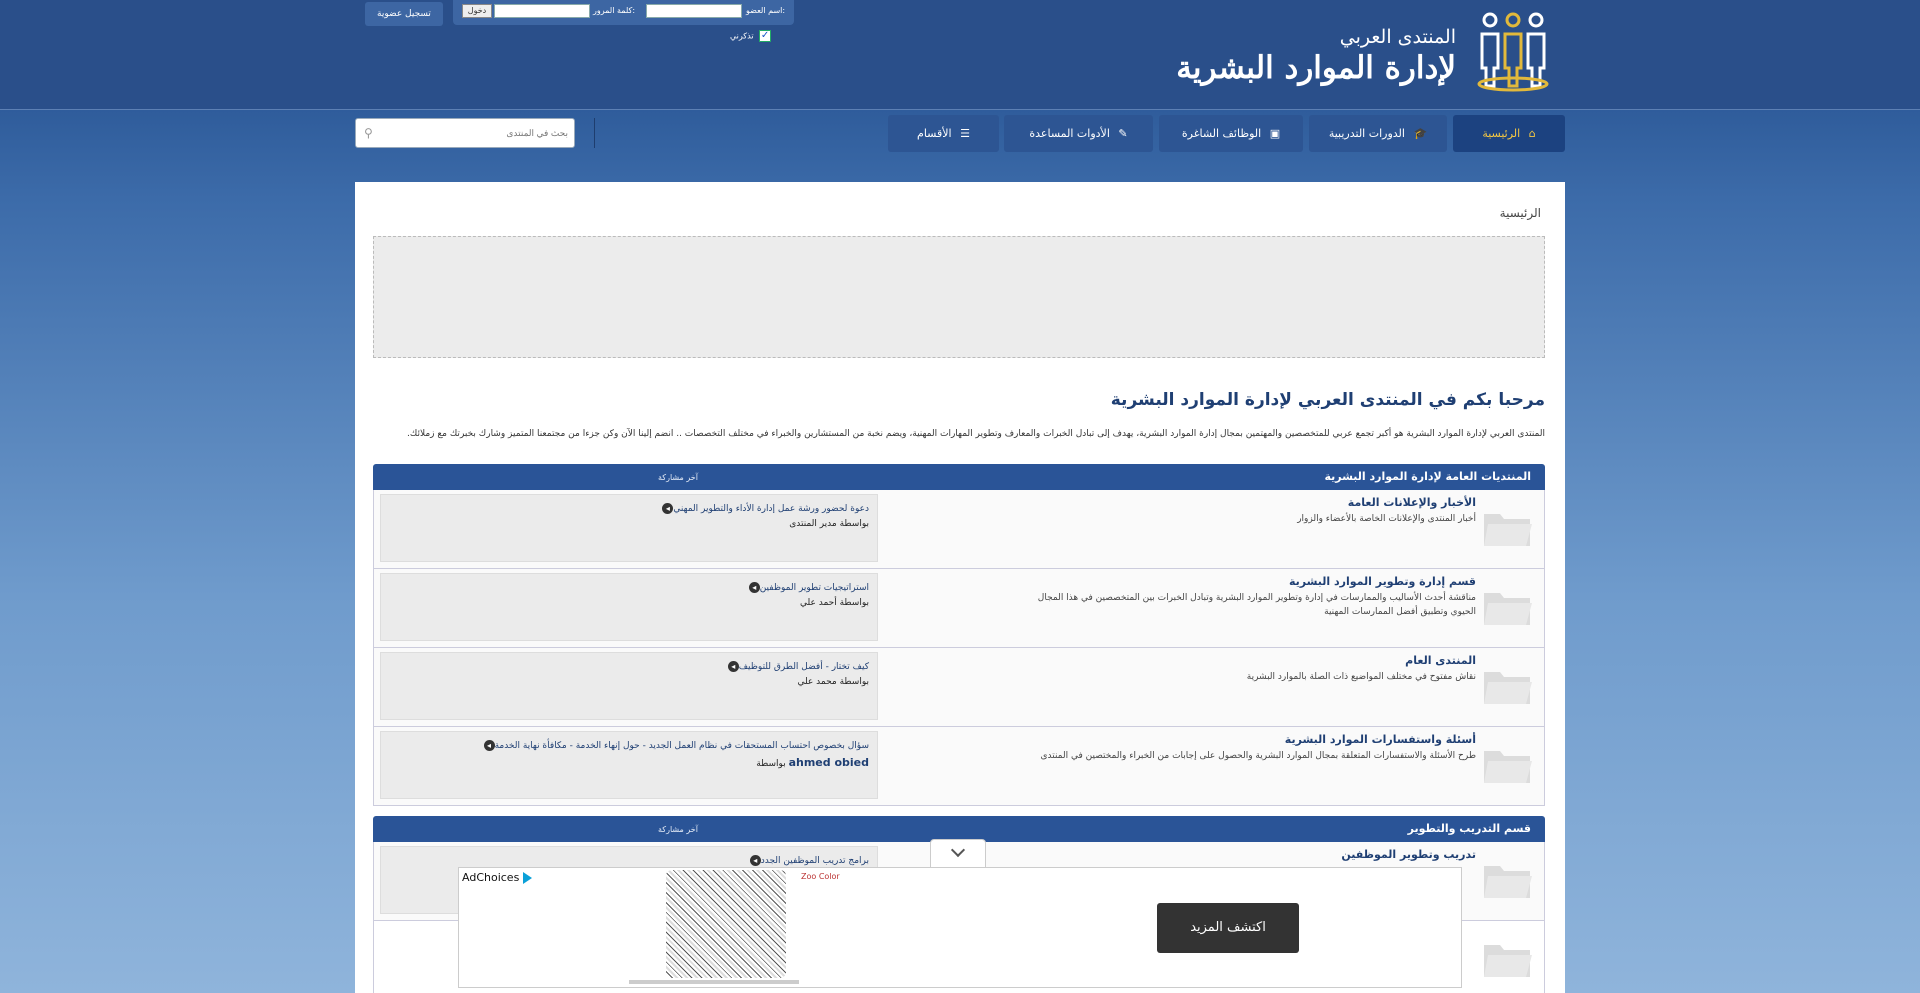 This screenshot has height=993, width=1920. What do you see at coordinates (614, 10) in the screenshot?
I see `password-label: كلمة المرور:` at bounding box center [614, 10].